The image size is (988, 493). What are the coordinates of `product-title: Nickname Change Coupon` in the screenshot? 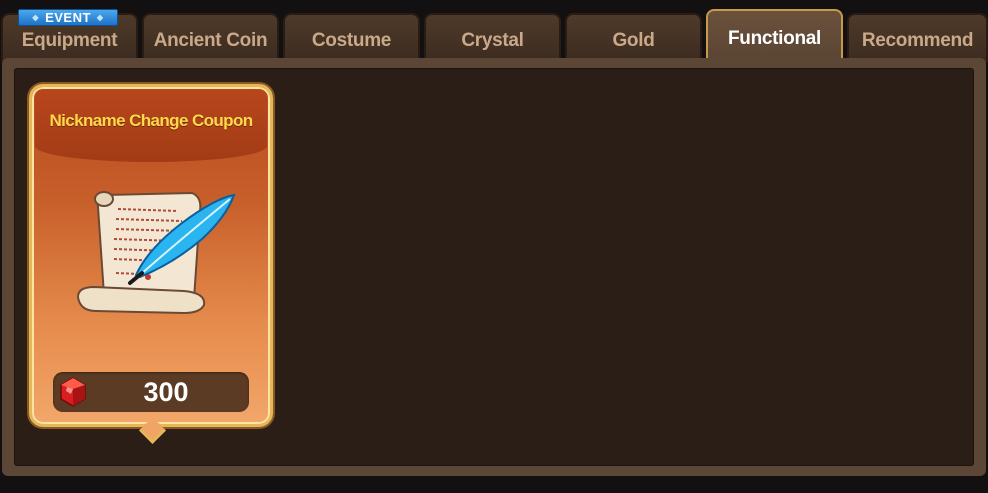 It's located at (151, 120).